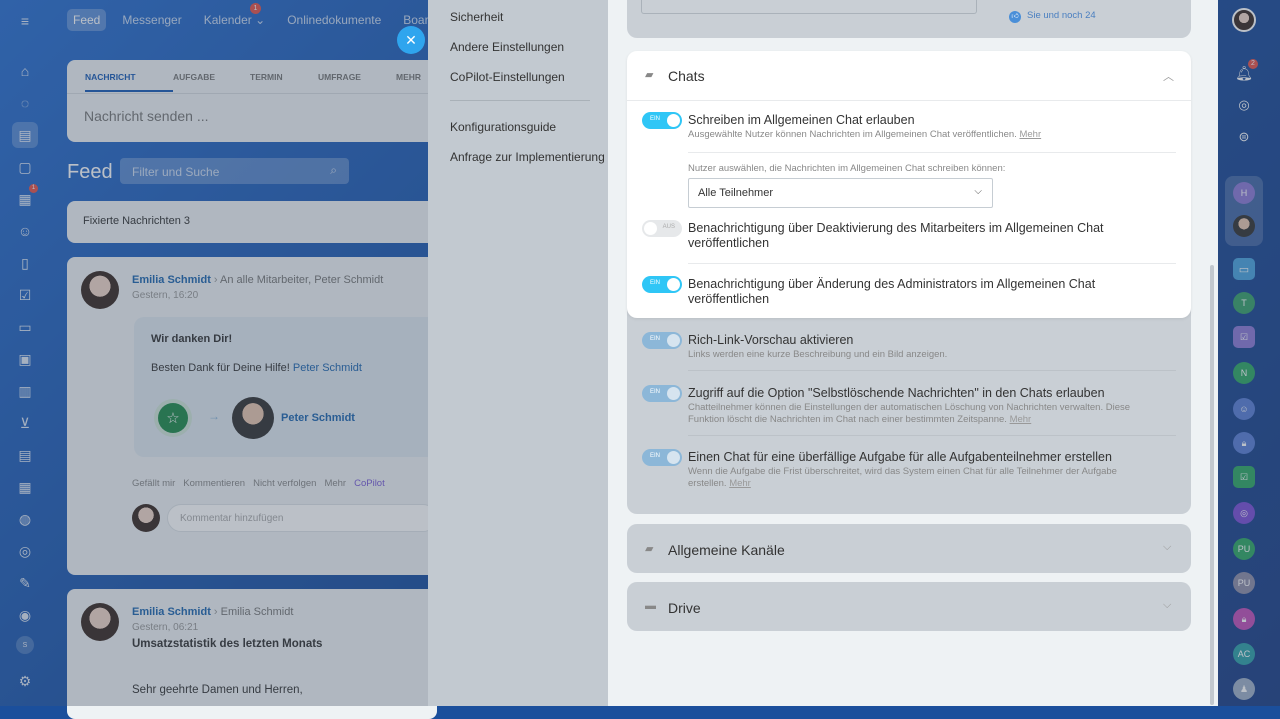 Image resolution: width=1280 pixels, height=719 pixels. What do you see at coordinates (1244, 513) in the screenshot?
I see `copilot-chat-icon: ◎` at bounding box center [1244, 513].